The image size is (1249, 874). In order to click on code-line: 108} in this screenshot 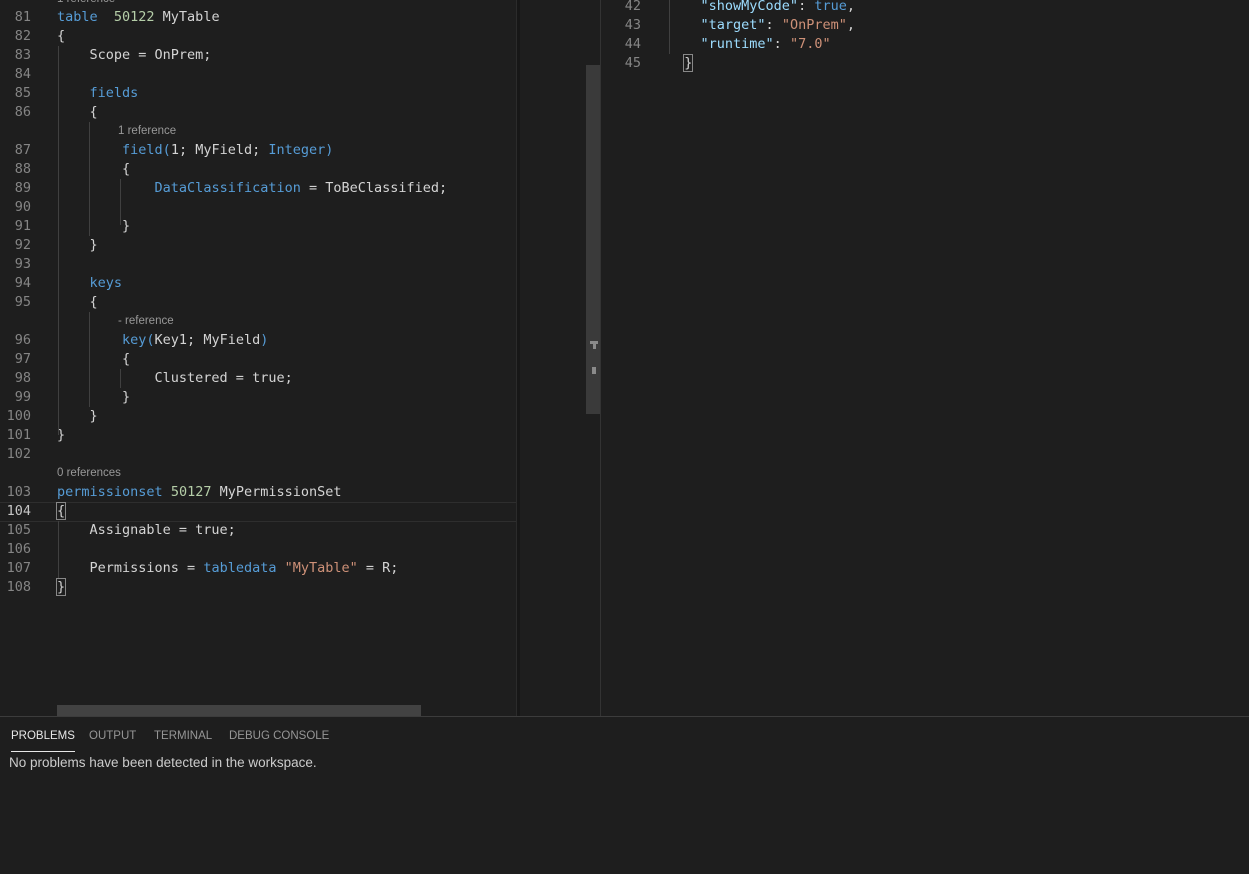, I will do `click(258, 587)`.